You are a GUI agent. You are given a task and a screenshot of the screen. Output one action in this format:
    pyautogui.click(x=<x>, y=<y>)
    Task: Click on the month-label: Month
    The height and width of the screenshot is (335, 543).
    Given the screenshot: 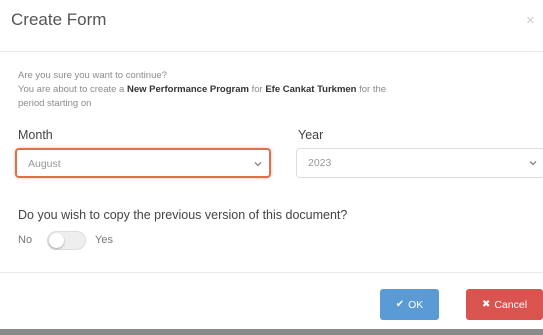 What is the action you would take?
    pyautogui.click(x=35, y=135)
    